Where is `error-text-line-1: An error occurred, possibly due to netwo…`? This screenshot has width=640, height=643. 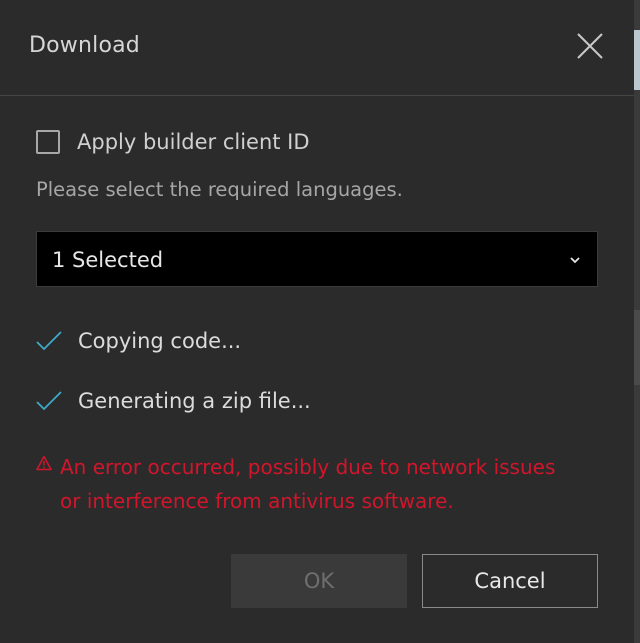 error-text-line-1: An error occurred, possibly due to netwo… is located at coordinates (308, 467).